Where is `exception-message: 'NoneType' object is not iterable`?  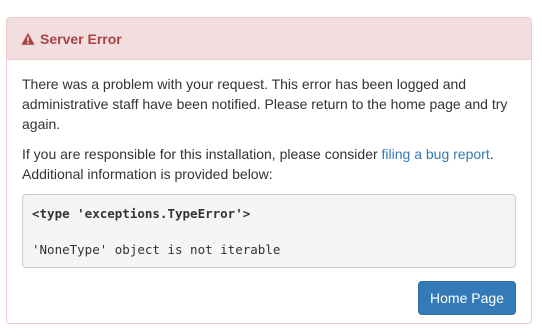
exception-message: 'NoneType' object is not iterable is located at coordinates (156, 249).